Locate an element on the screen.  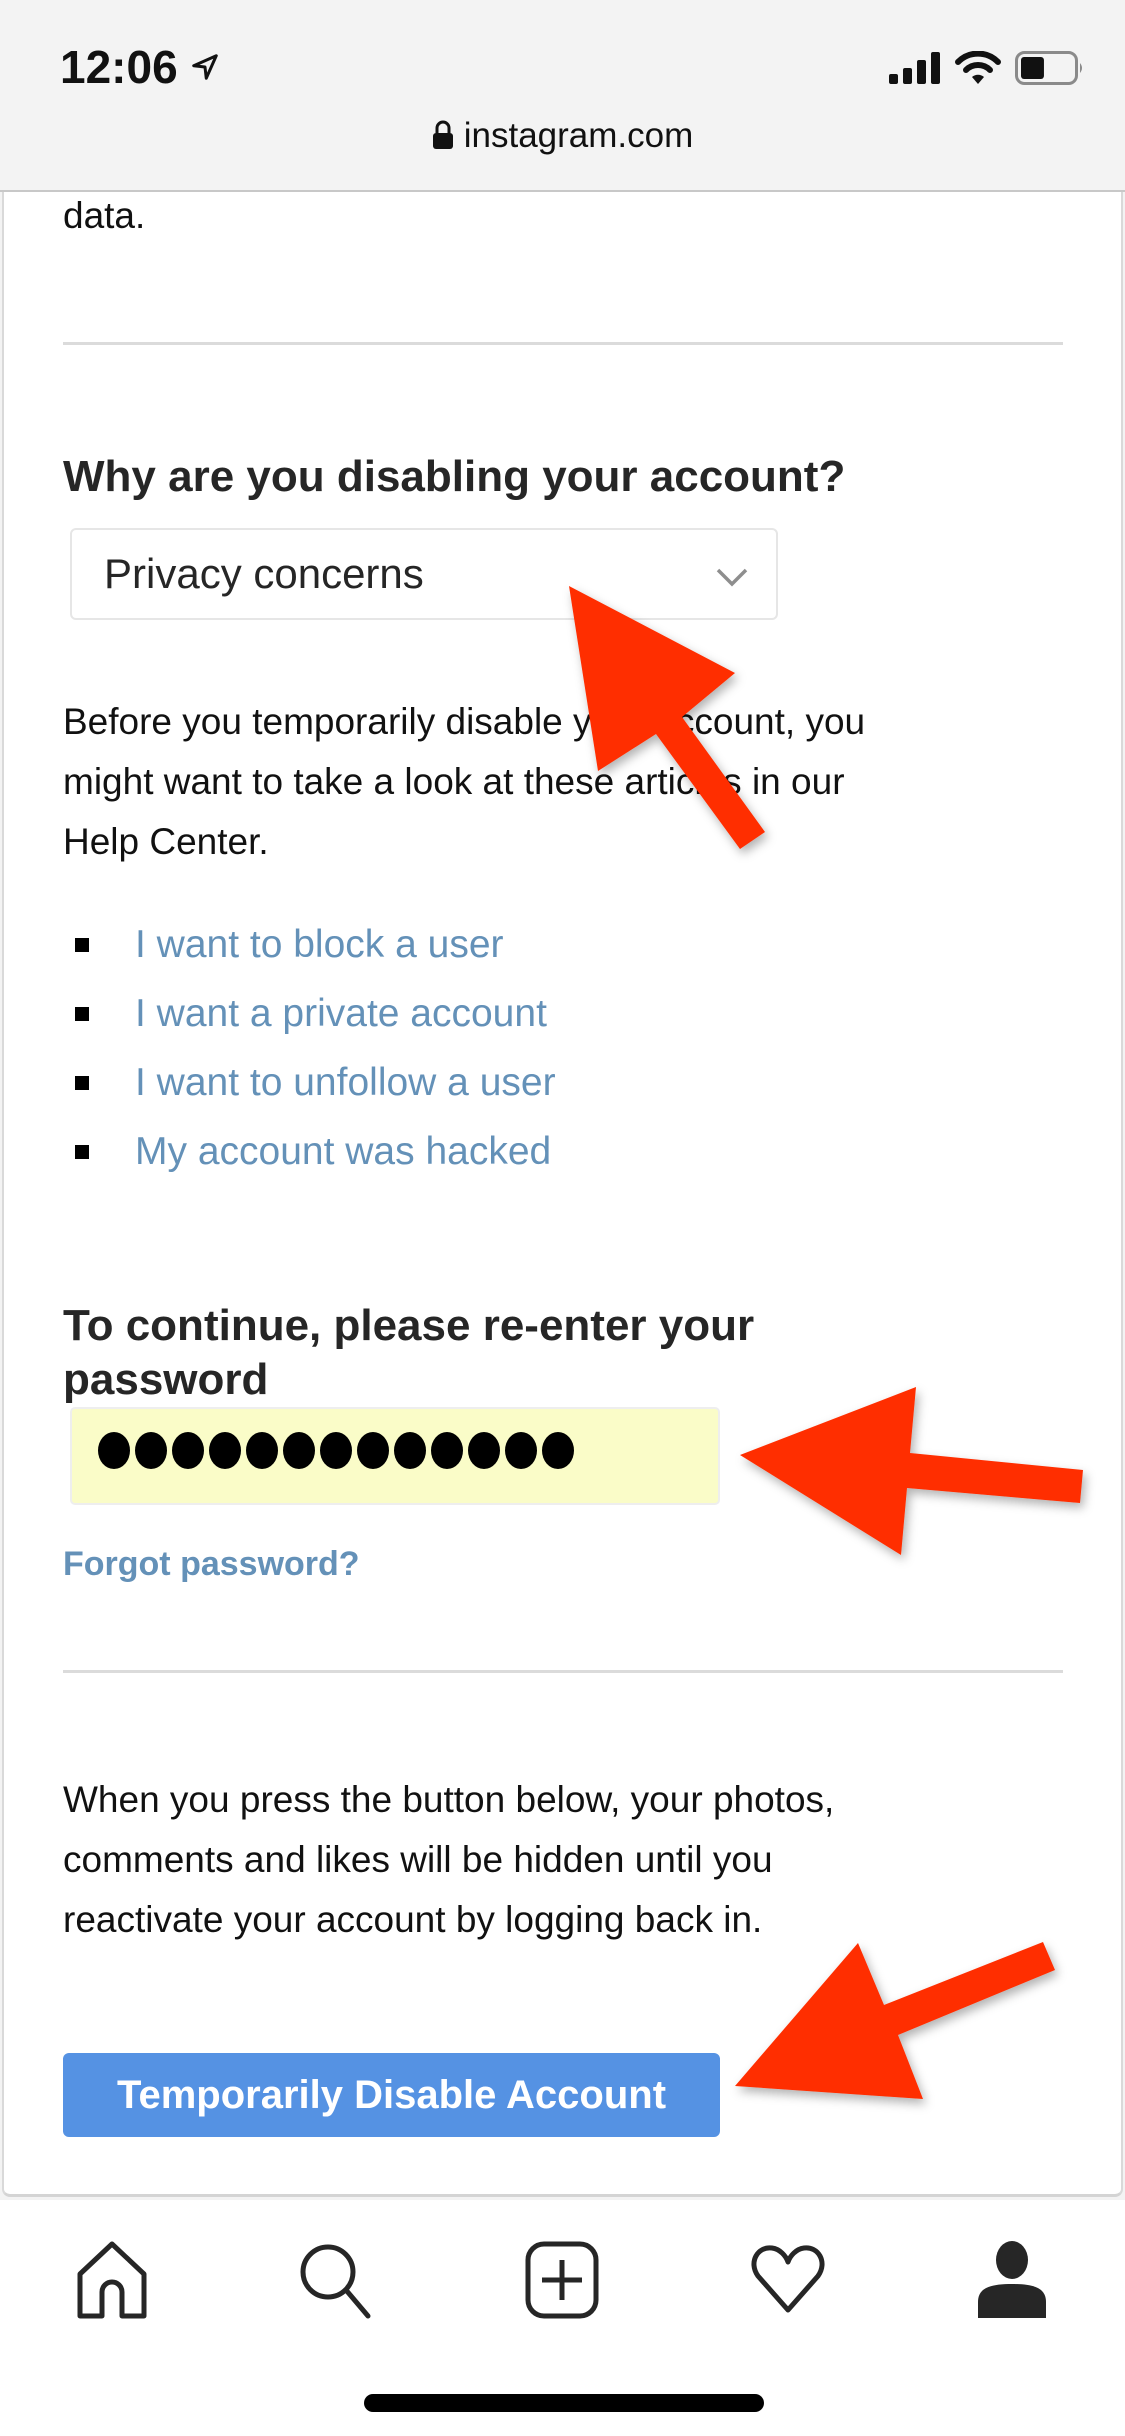
search-icon is located at coordinates (336, 2280).